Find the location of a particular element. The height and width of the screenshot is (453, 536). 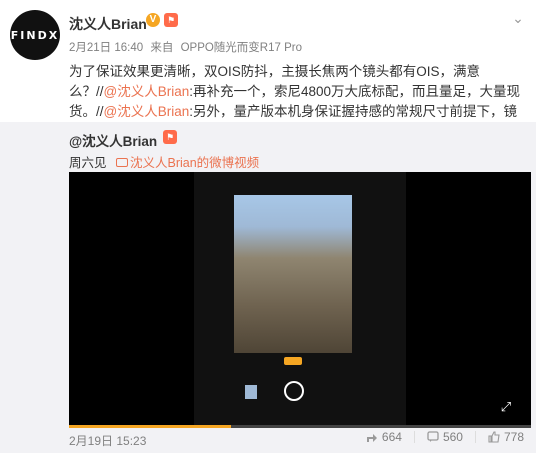

share-icon is located at coordinates (371, 438).